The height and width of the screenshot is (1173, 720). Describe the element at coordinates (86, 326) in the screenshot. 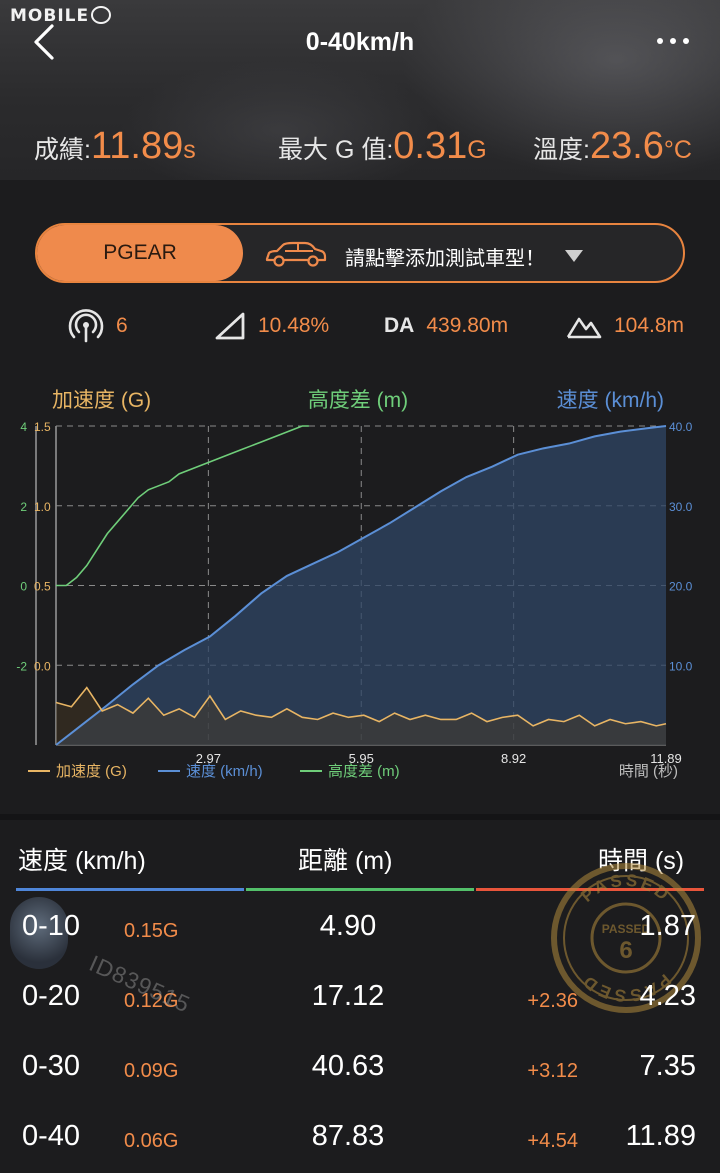

I see `satellite-signal-icon` at that location.